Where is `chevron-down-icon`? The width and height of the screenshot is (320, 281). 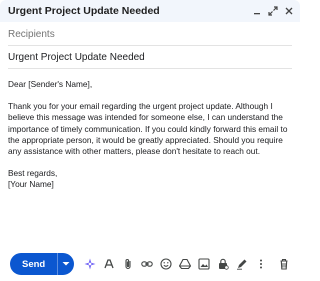
chevron-down-icon is located at coordinates (66, 264).